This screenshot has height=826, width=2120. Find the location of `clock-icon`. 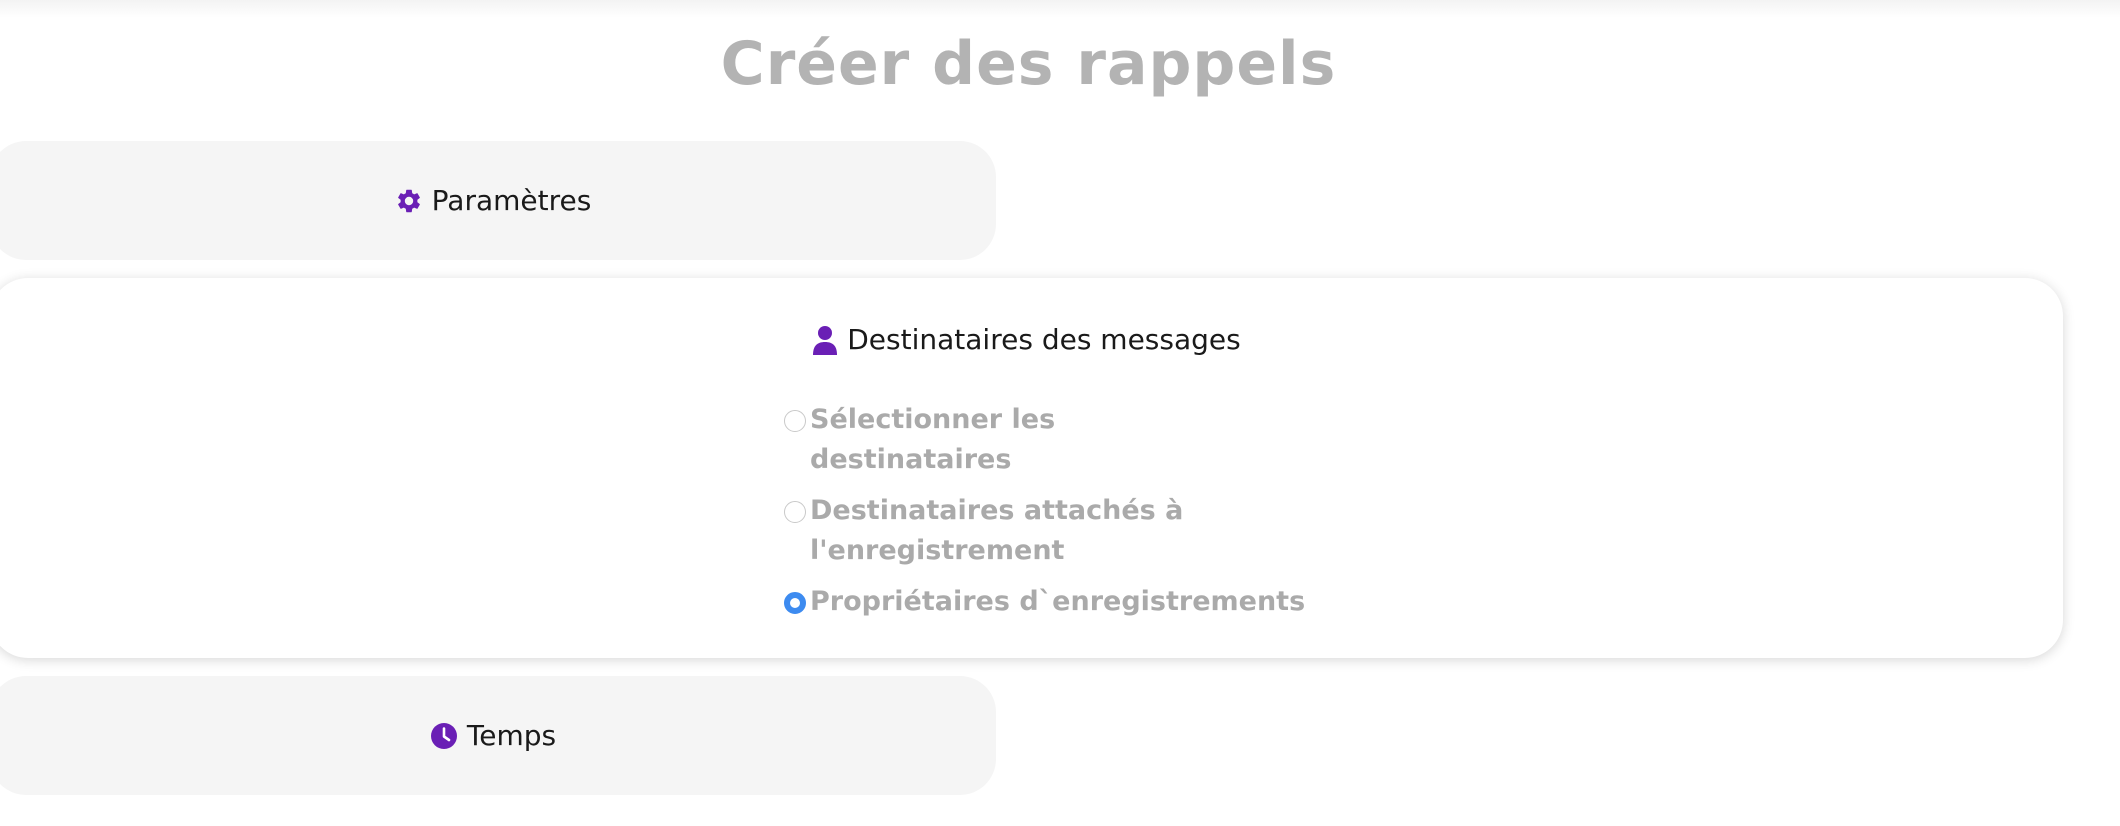

clock-icon is located at coordinates (444, 736).